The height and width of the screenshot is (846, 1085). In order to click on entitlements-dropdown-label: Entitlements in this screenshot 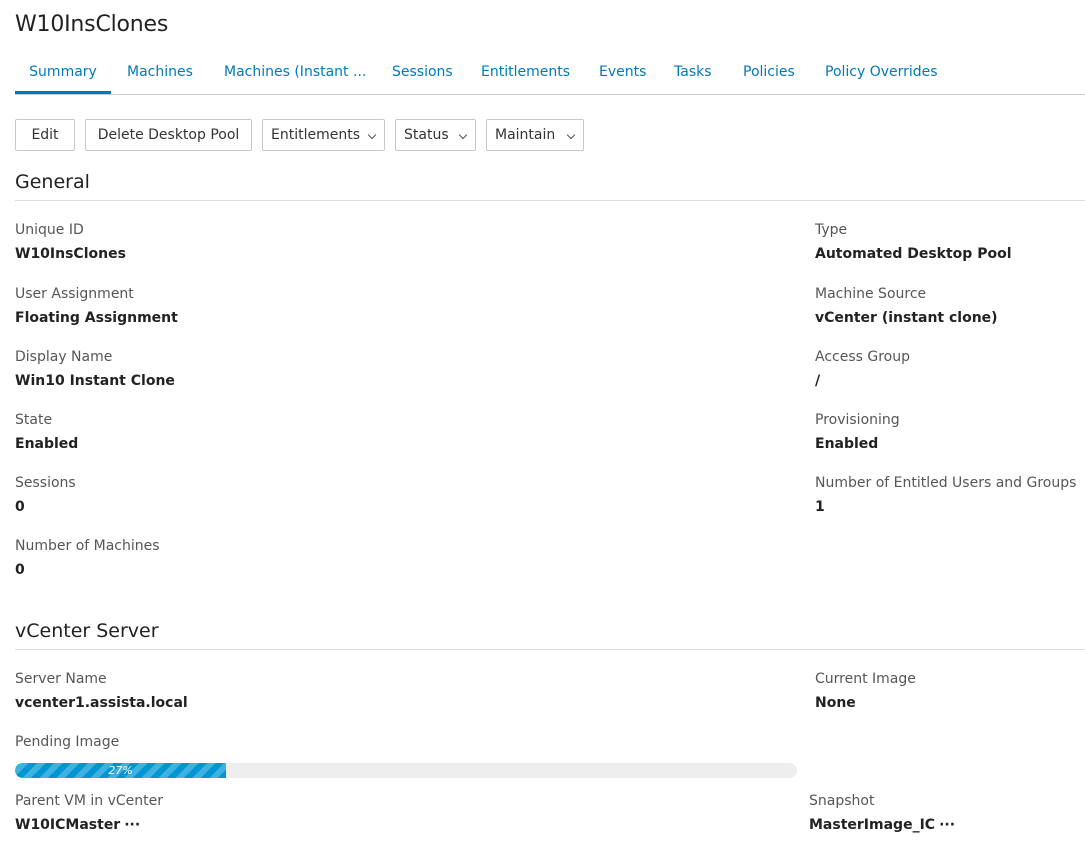, I will do `click(315, 135)`.